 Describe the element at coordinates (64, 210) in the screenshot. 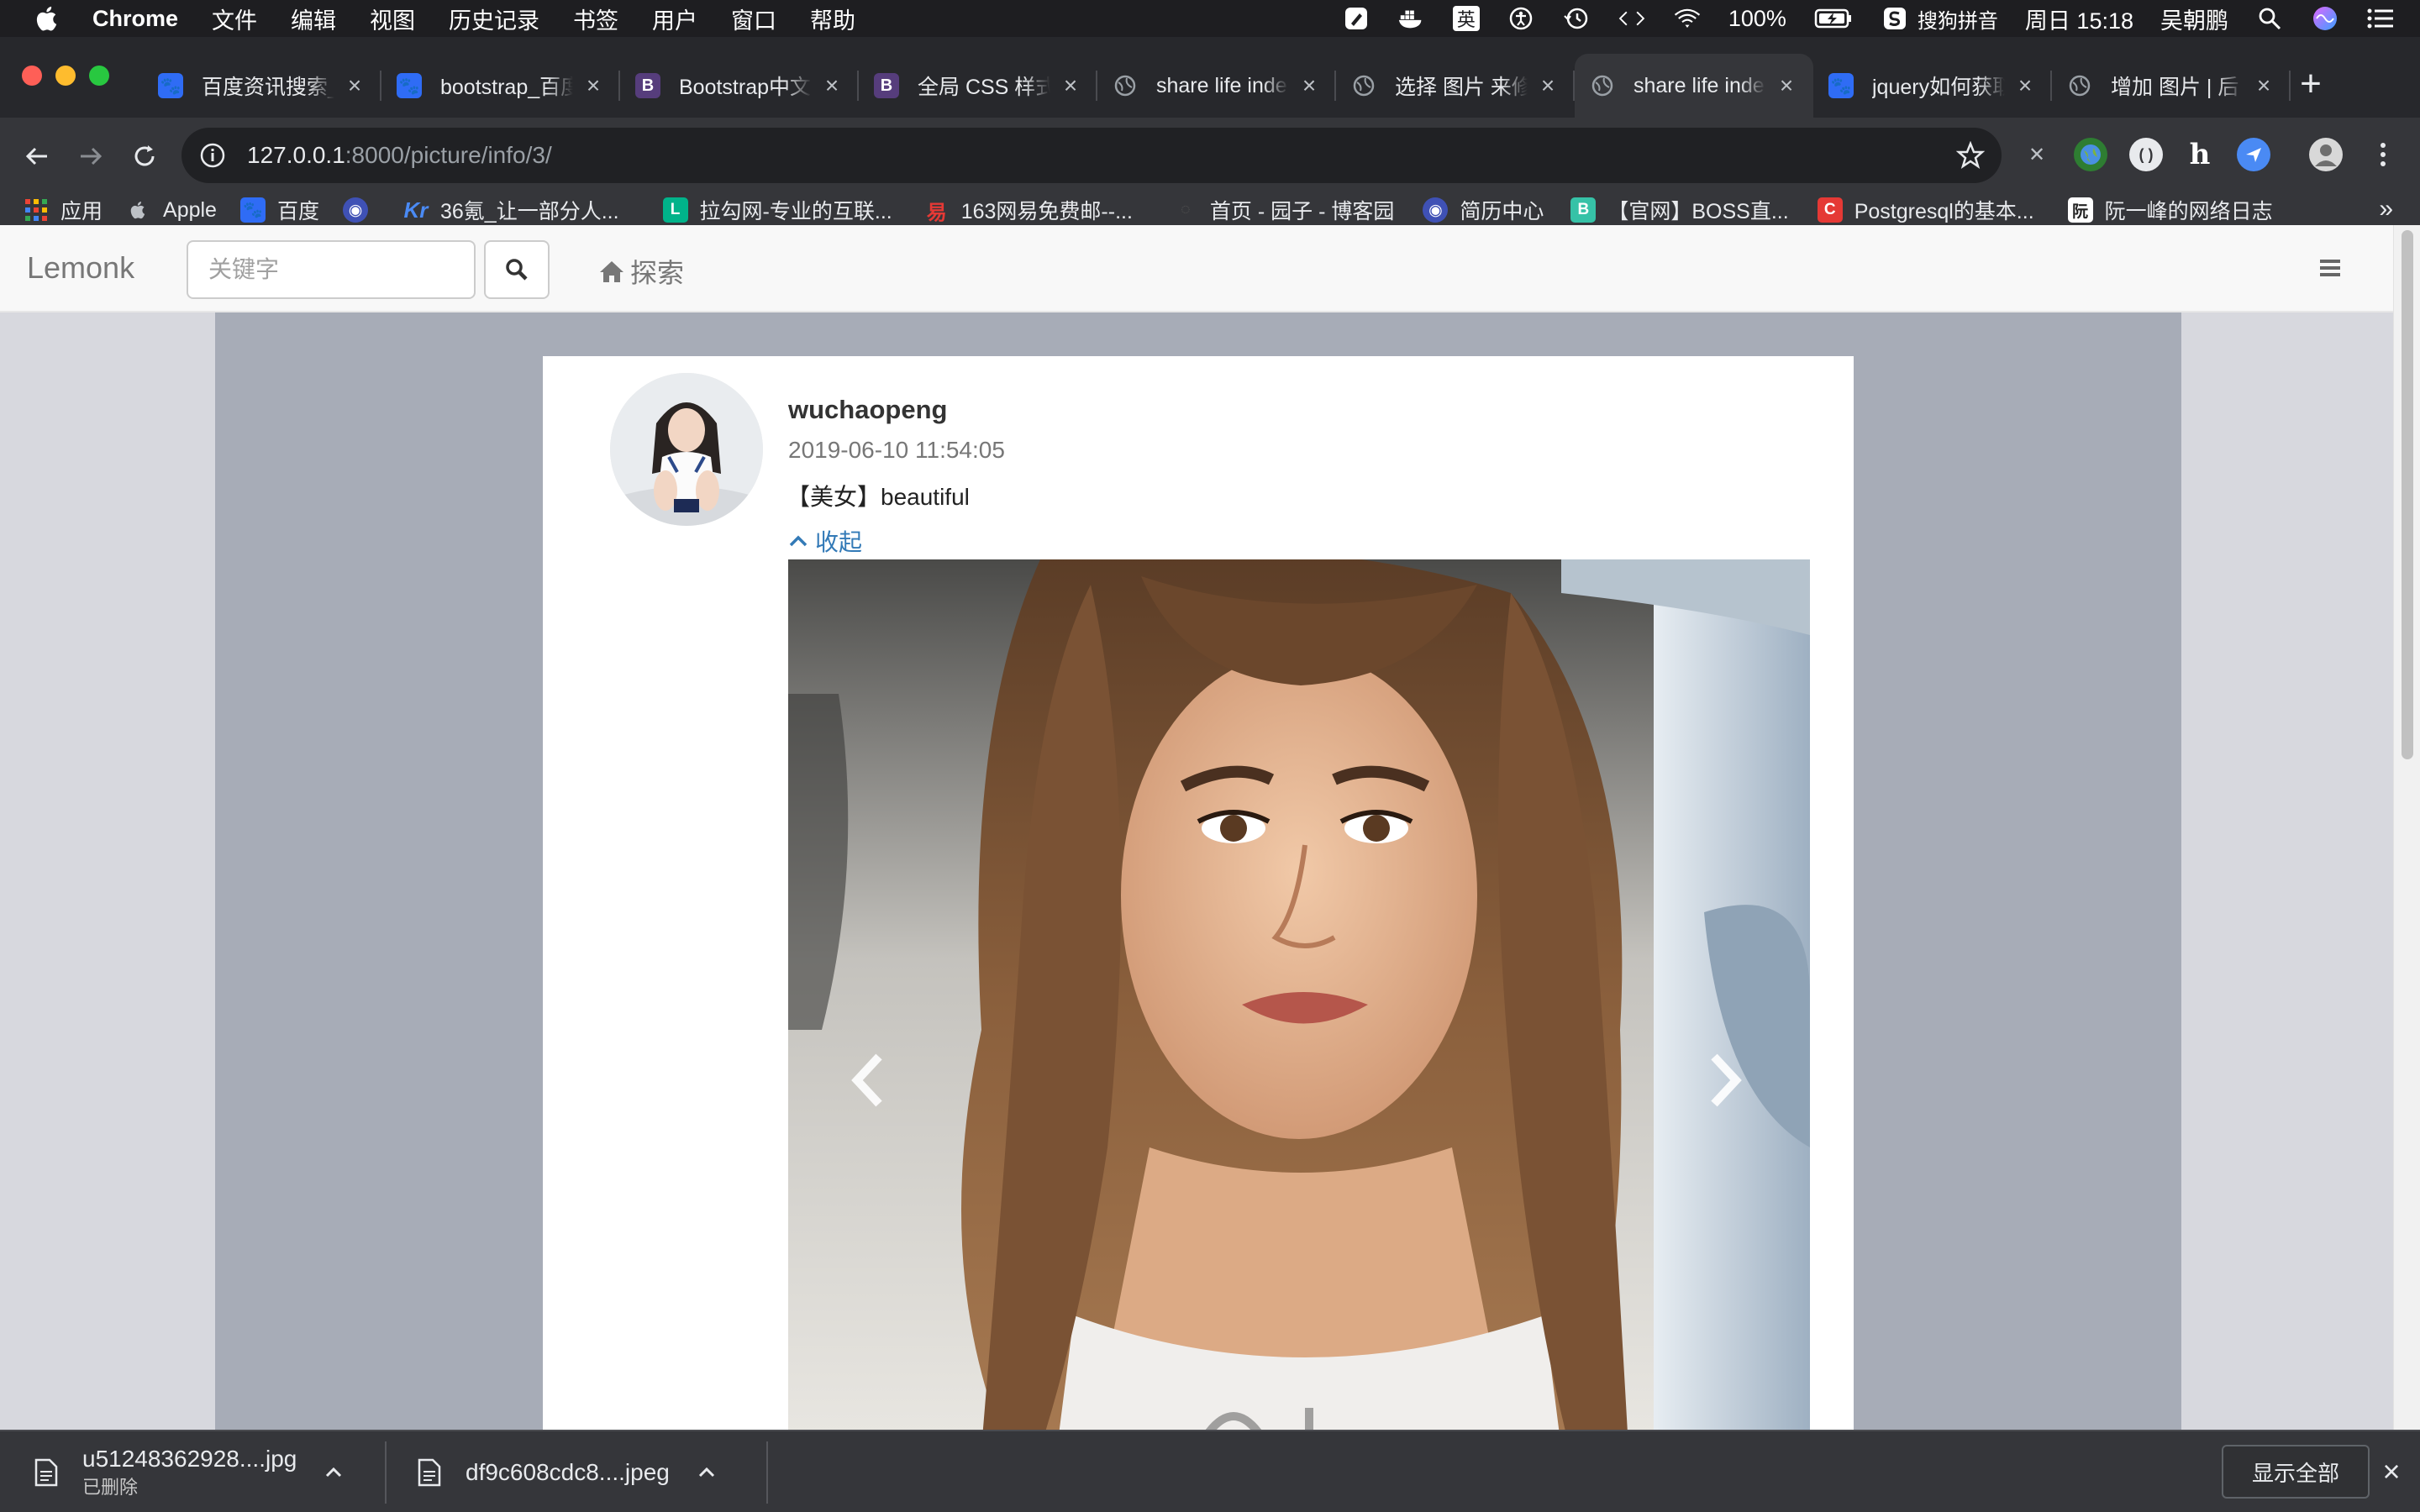

I see `bookmark-apps: 应用` at that location.